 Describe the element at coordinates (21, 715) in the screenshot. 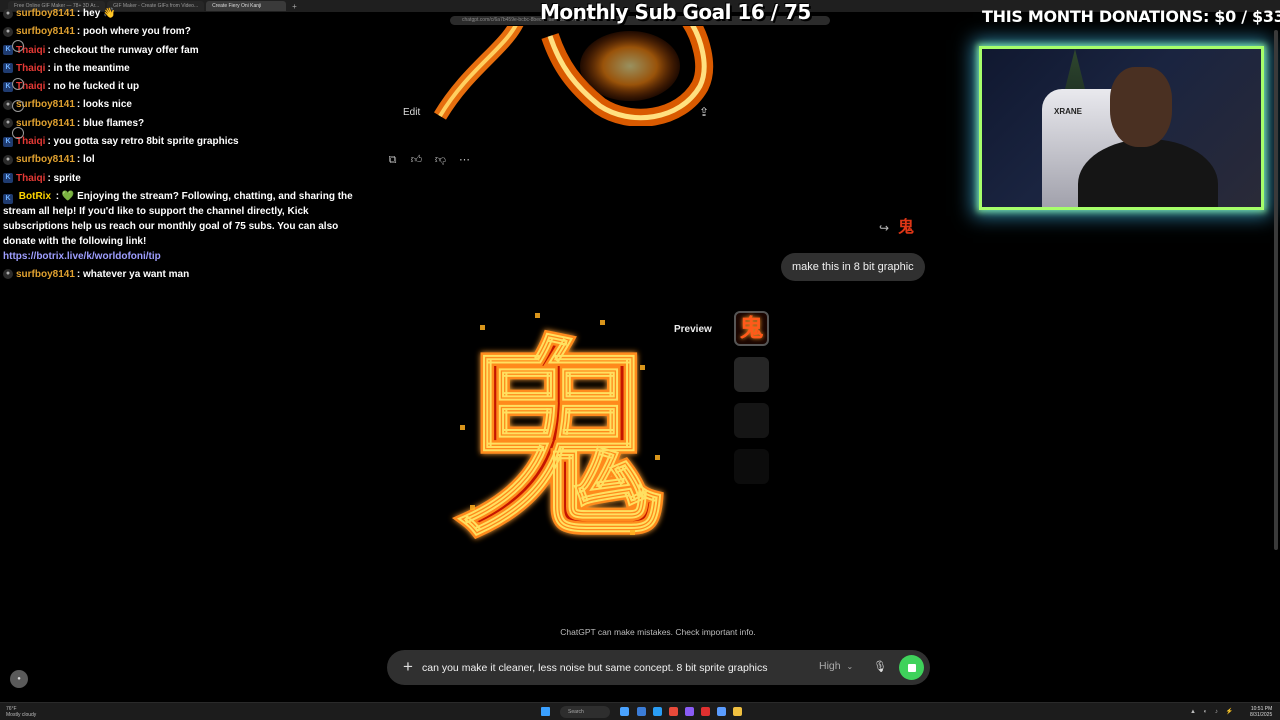

I see `weather-desc: Mostly cloudy` at that location.